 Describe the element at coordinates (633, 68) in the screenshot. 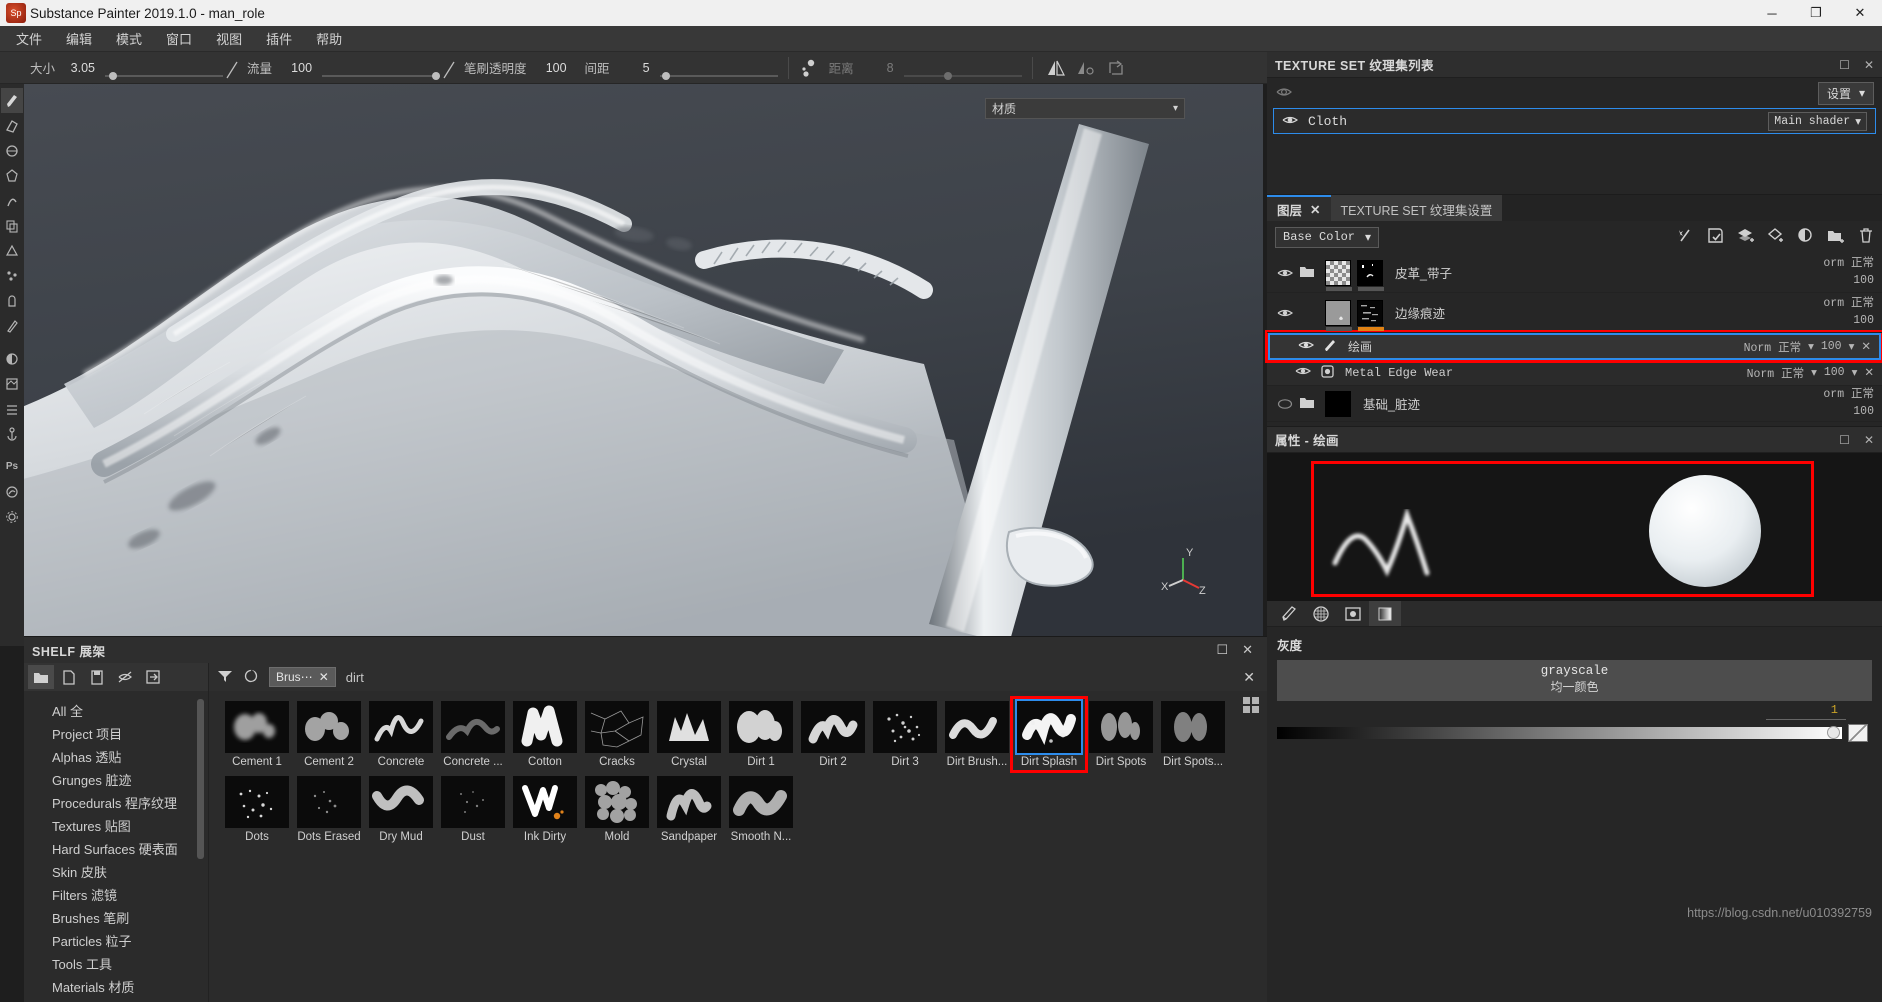

I see `spacing-value: 5` at that location.